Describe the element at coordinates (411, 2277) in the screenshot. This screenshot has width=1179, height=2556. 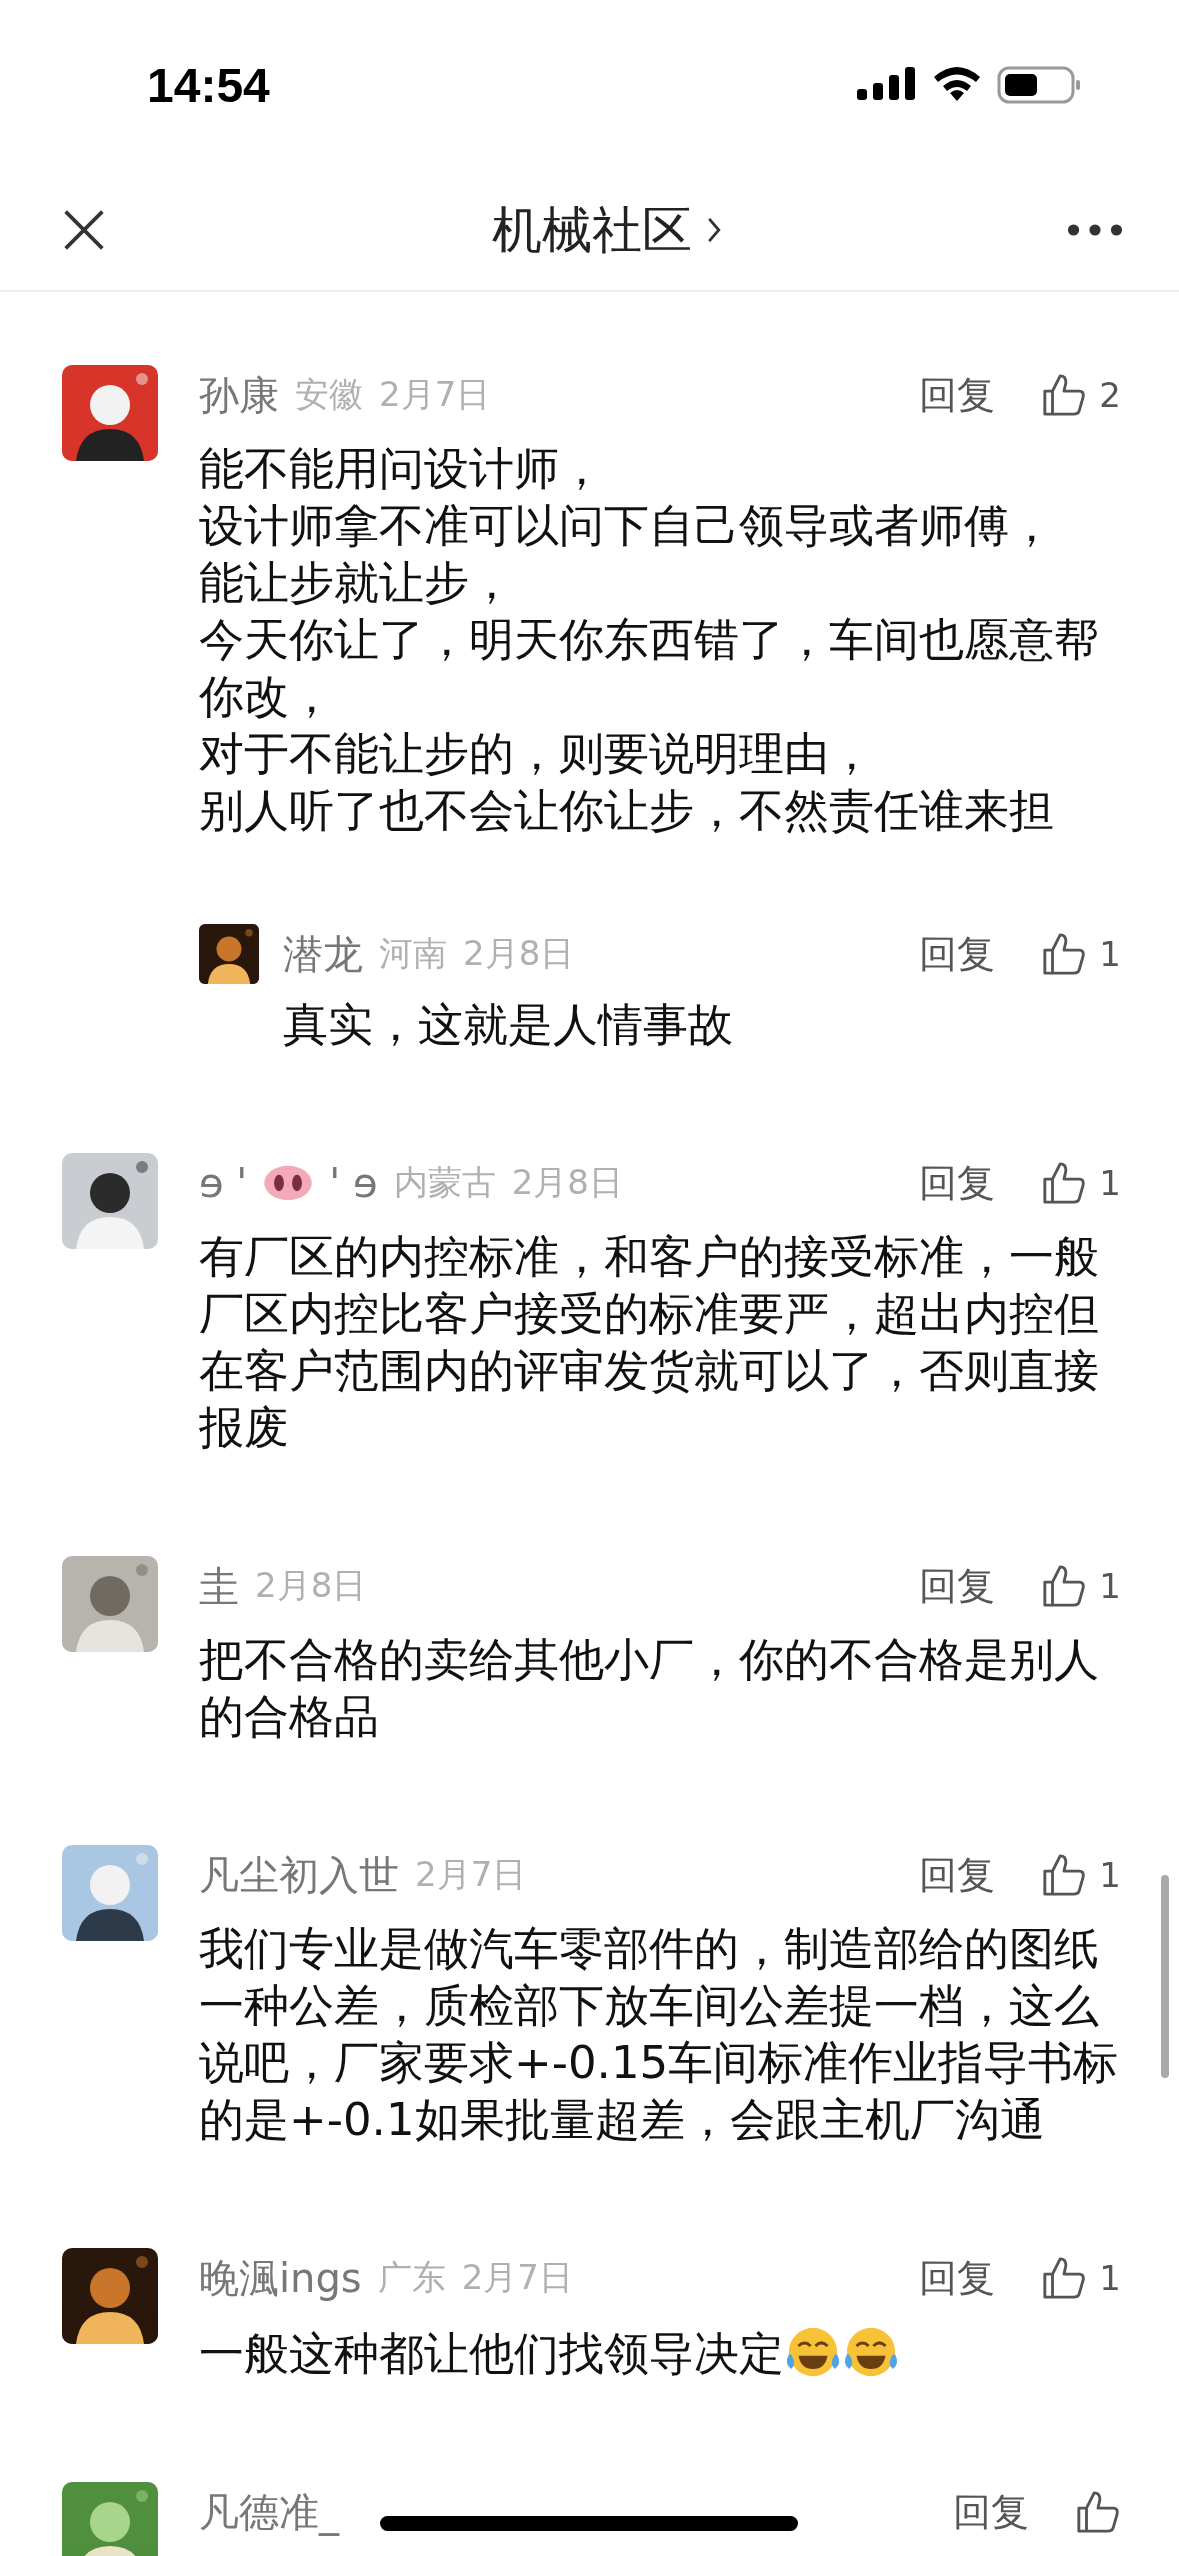
I see `region-label: 广东` at that location.